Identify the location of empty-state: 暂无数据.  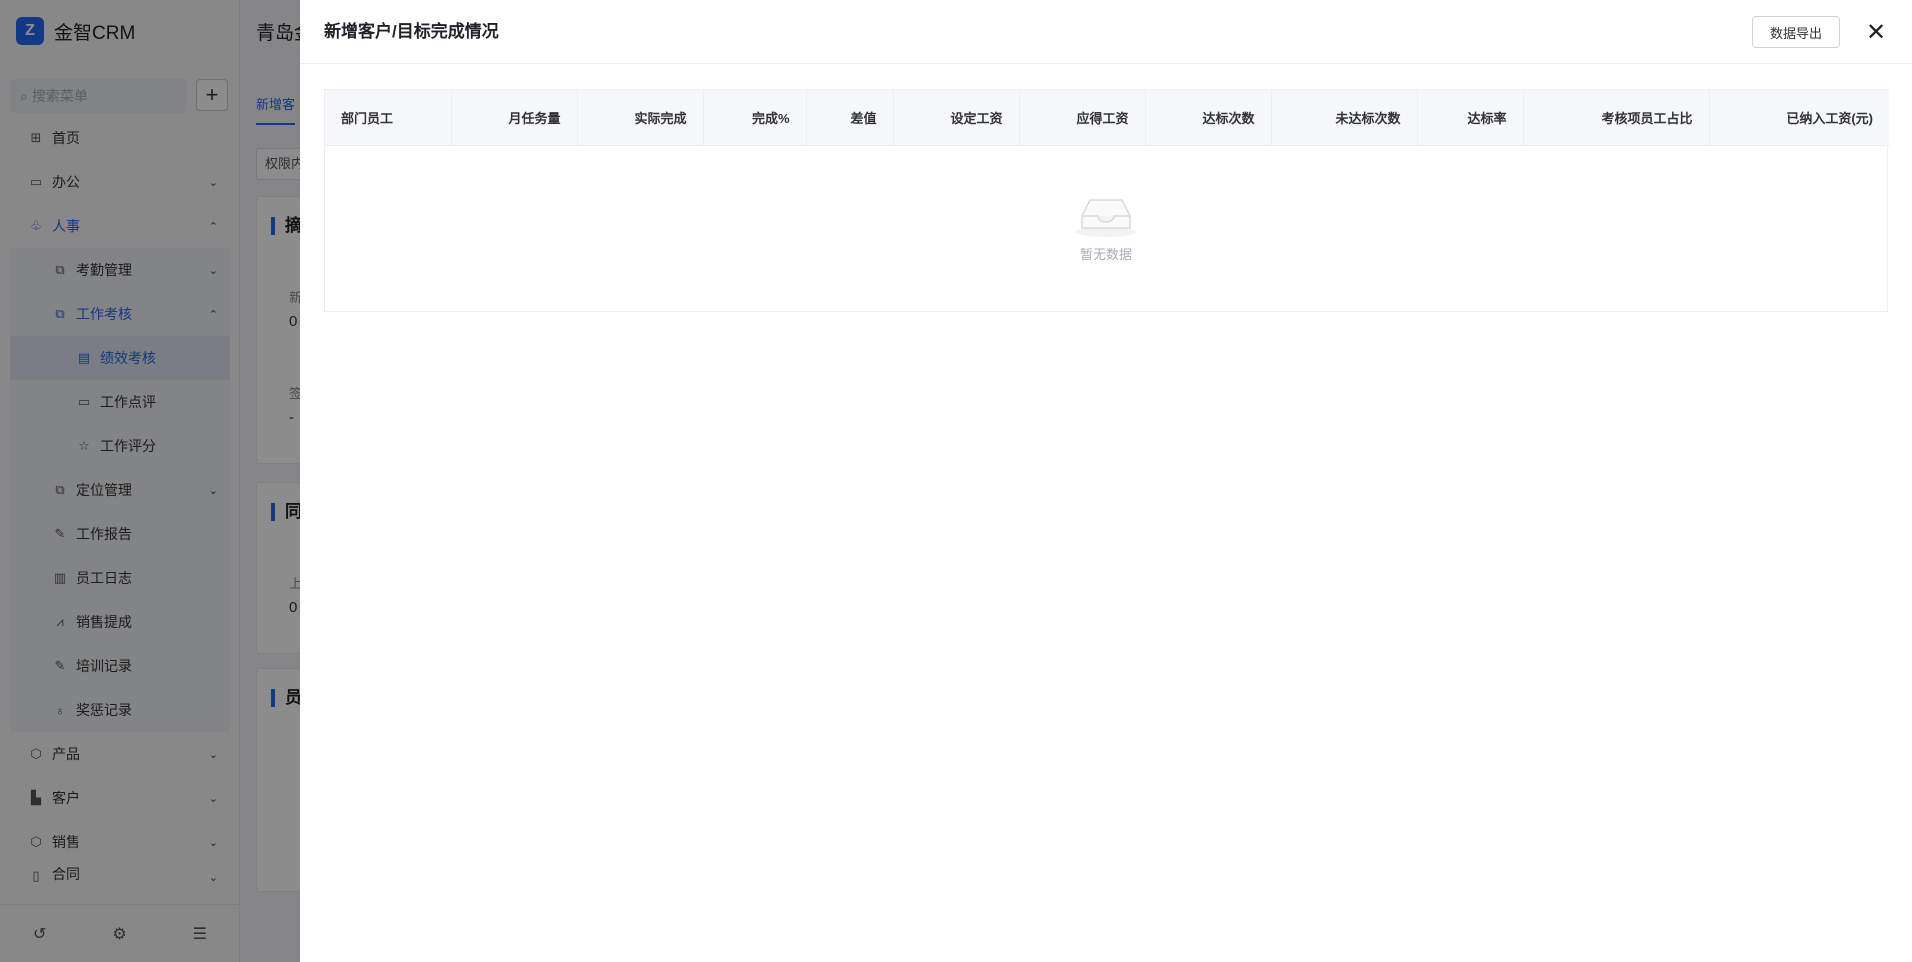
(1106, 228).